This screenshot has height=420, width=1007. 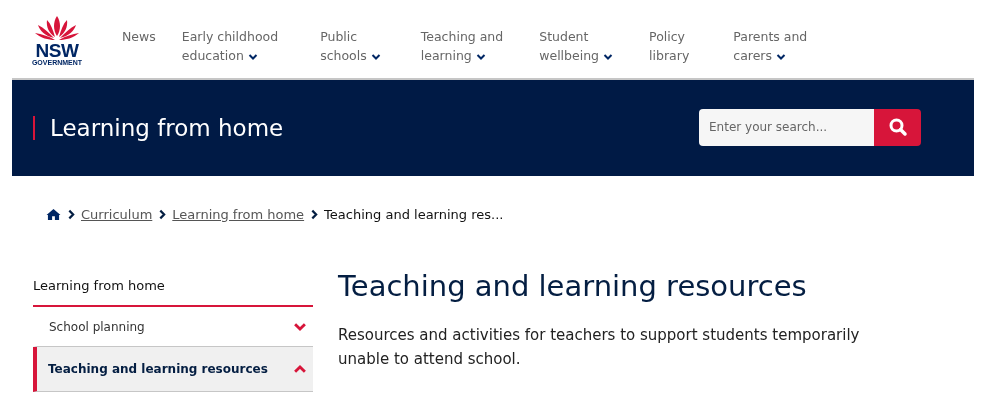 What do you see at coordinates (238, 214) in the screenshot?
I see `breadcrumb-link: Learning from home` at bounding box center [238, 214].